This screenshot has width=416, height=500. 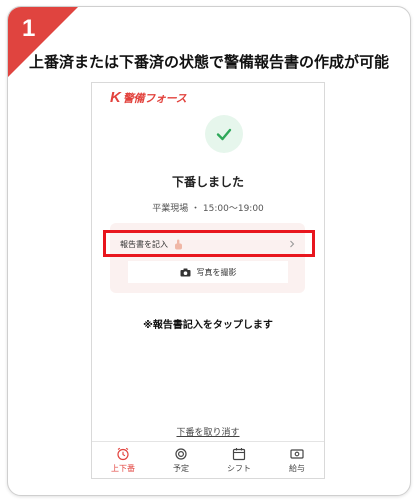 What do you see at coordinates (181, 454) in the screenshot?
I see `ring-icon` at bounding box center [181, 454].